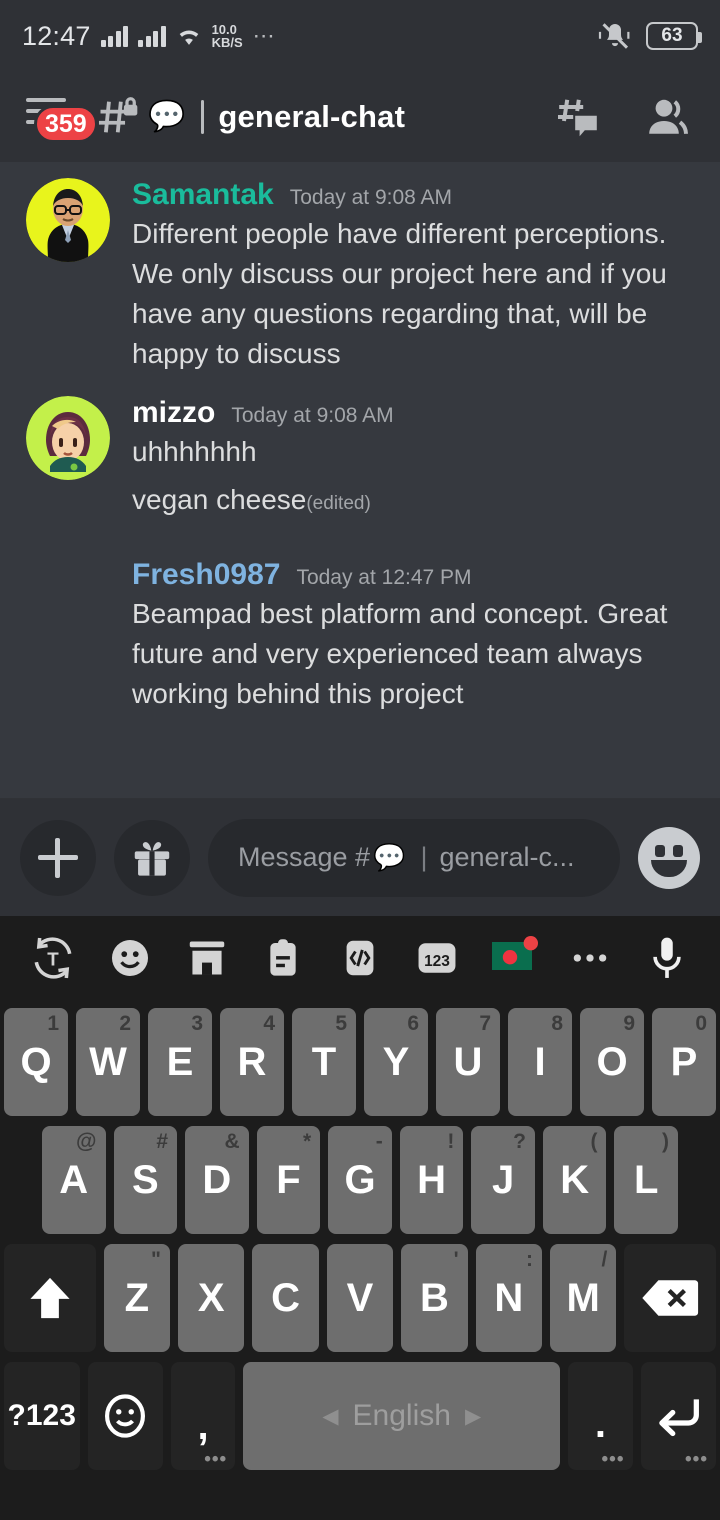  Describe the element at coordinates (173, 413) in the screenshot. I see `message-author: mizzo` at that location.